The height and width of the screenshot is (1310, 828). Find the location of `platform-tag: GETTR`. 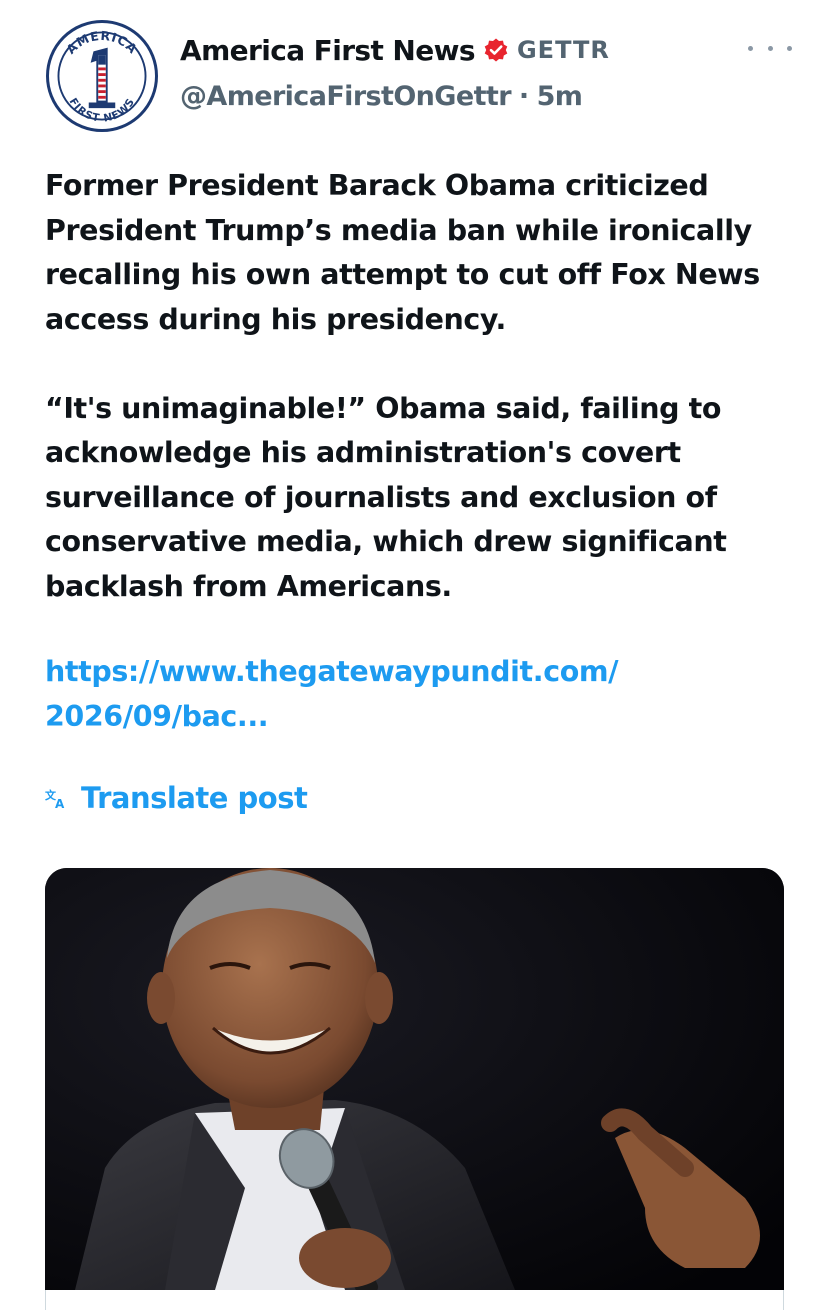

platform-tag: GETTR is located at coordinates (563, 50).